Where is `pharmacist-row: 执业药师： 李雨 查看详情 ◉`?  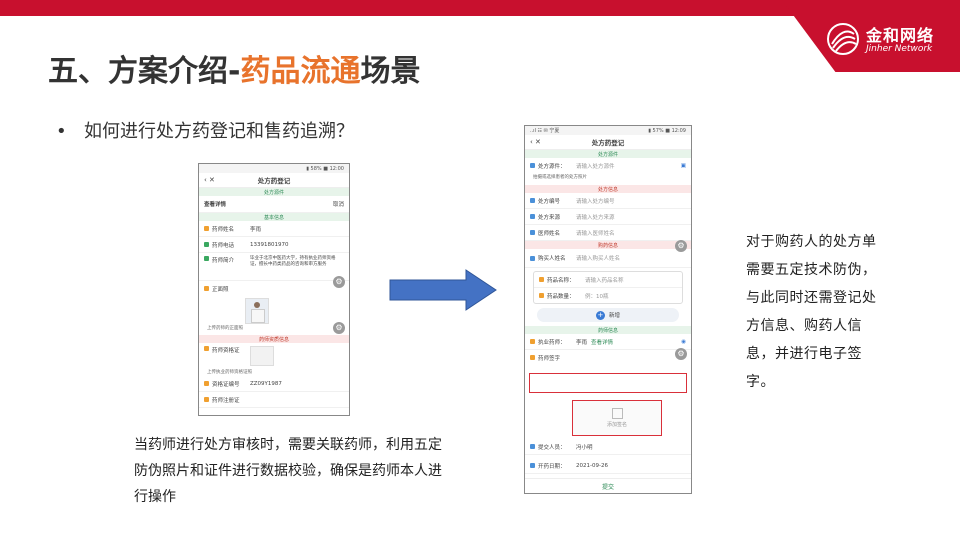
pharmacist-row: 执业药师： 李雨 查看详情 ◉ is located at coordinates (608, 342).